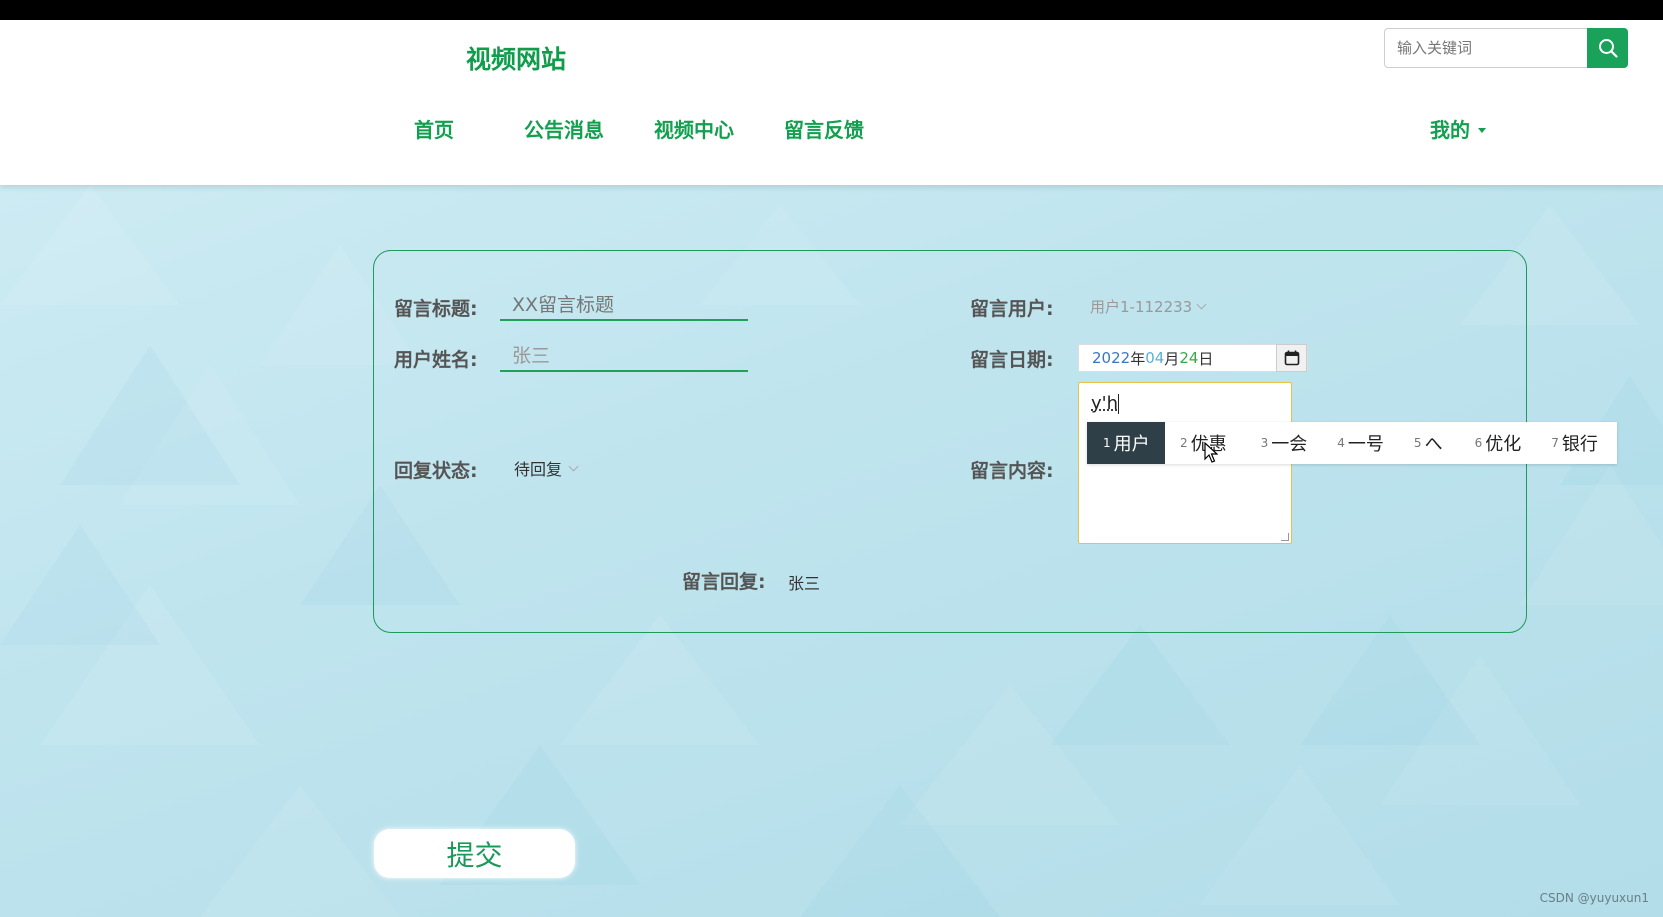  Describe the element at coordinates (1503, 444) in the screenshot. I see `ime-candidate-text: 优化` at that location.